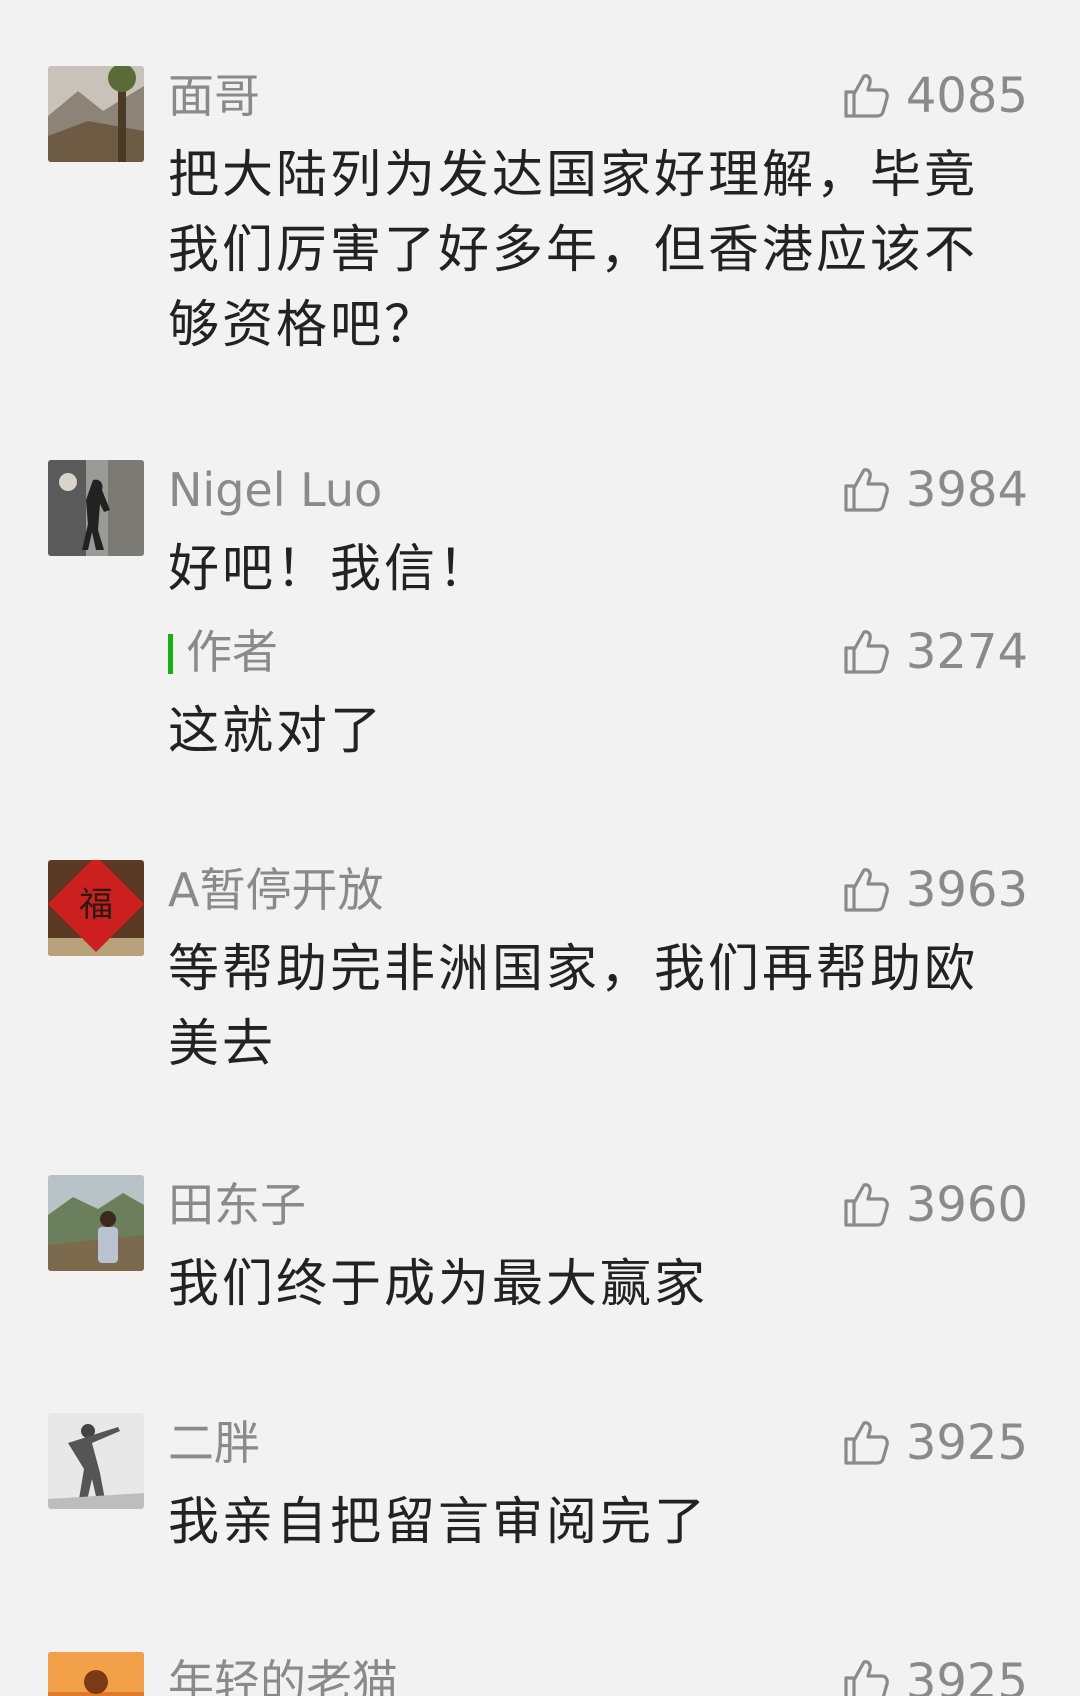 The width and height of the screenshot is (1080, 1696). I want to click on commenter-name: Nigel Luo, so click(275, 490).